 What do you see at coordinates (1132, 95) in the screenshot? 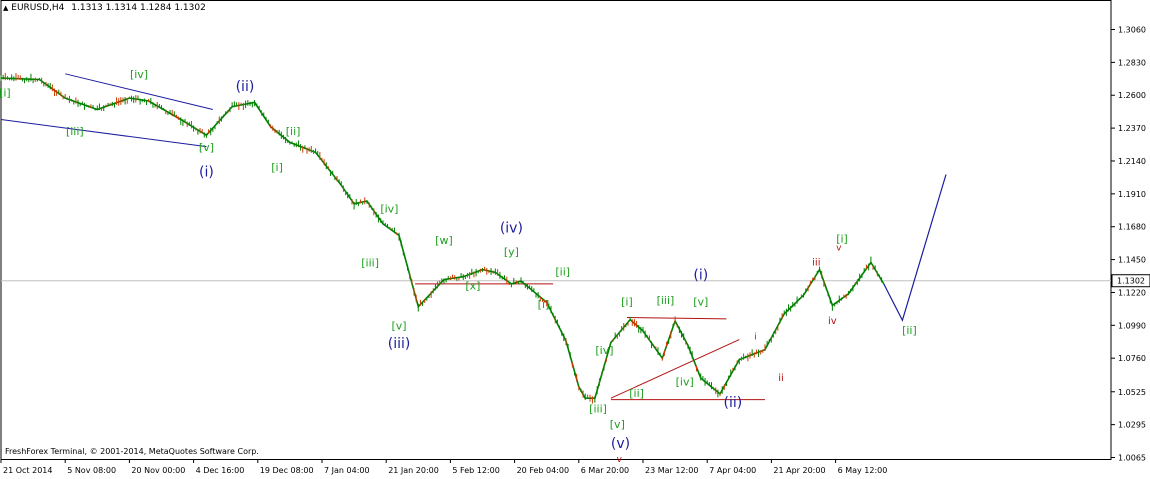
I see `y-tick-label: 1.2600` at bounding box center [1132, 95].